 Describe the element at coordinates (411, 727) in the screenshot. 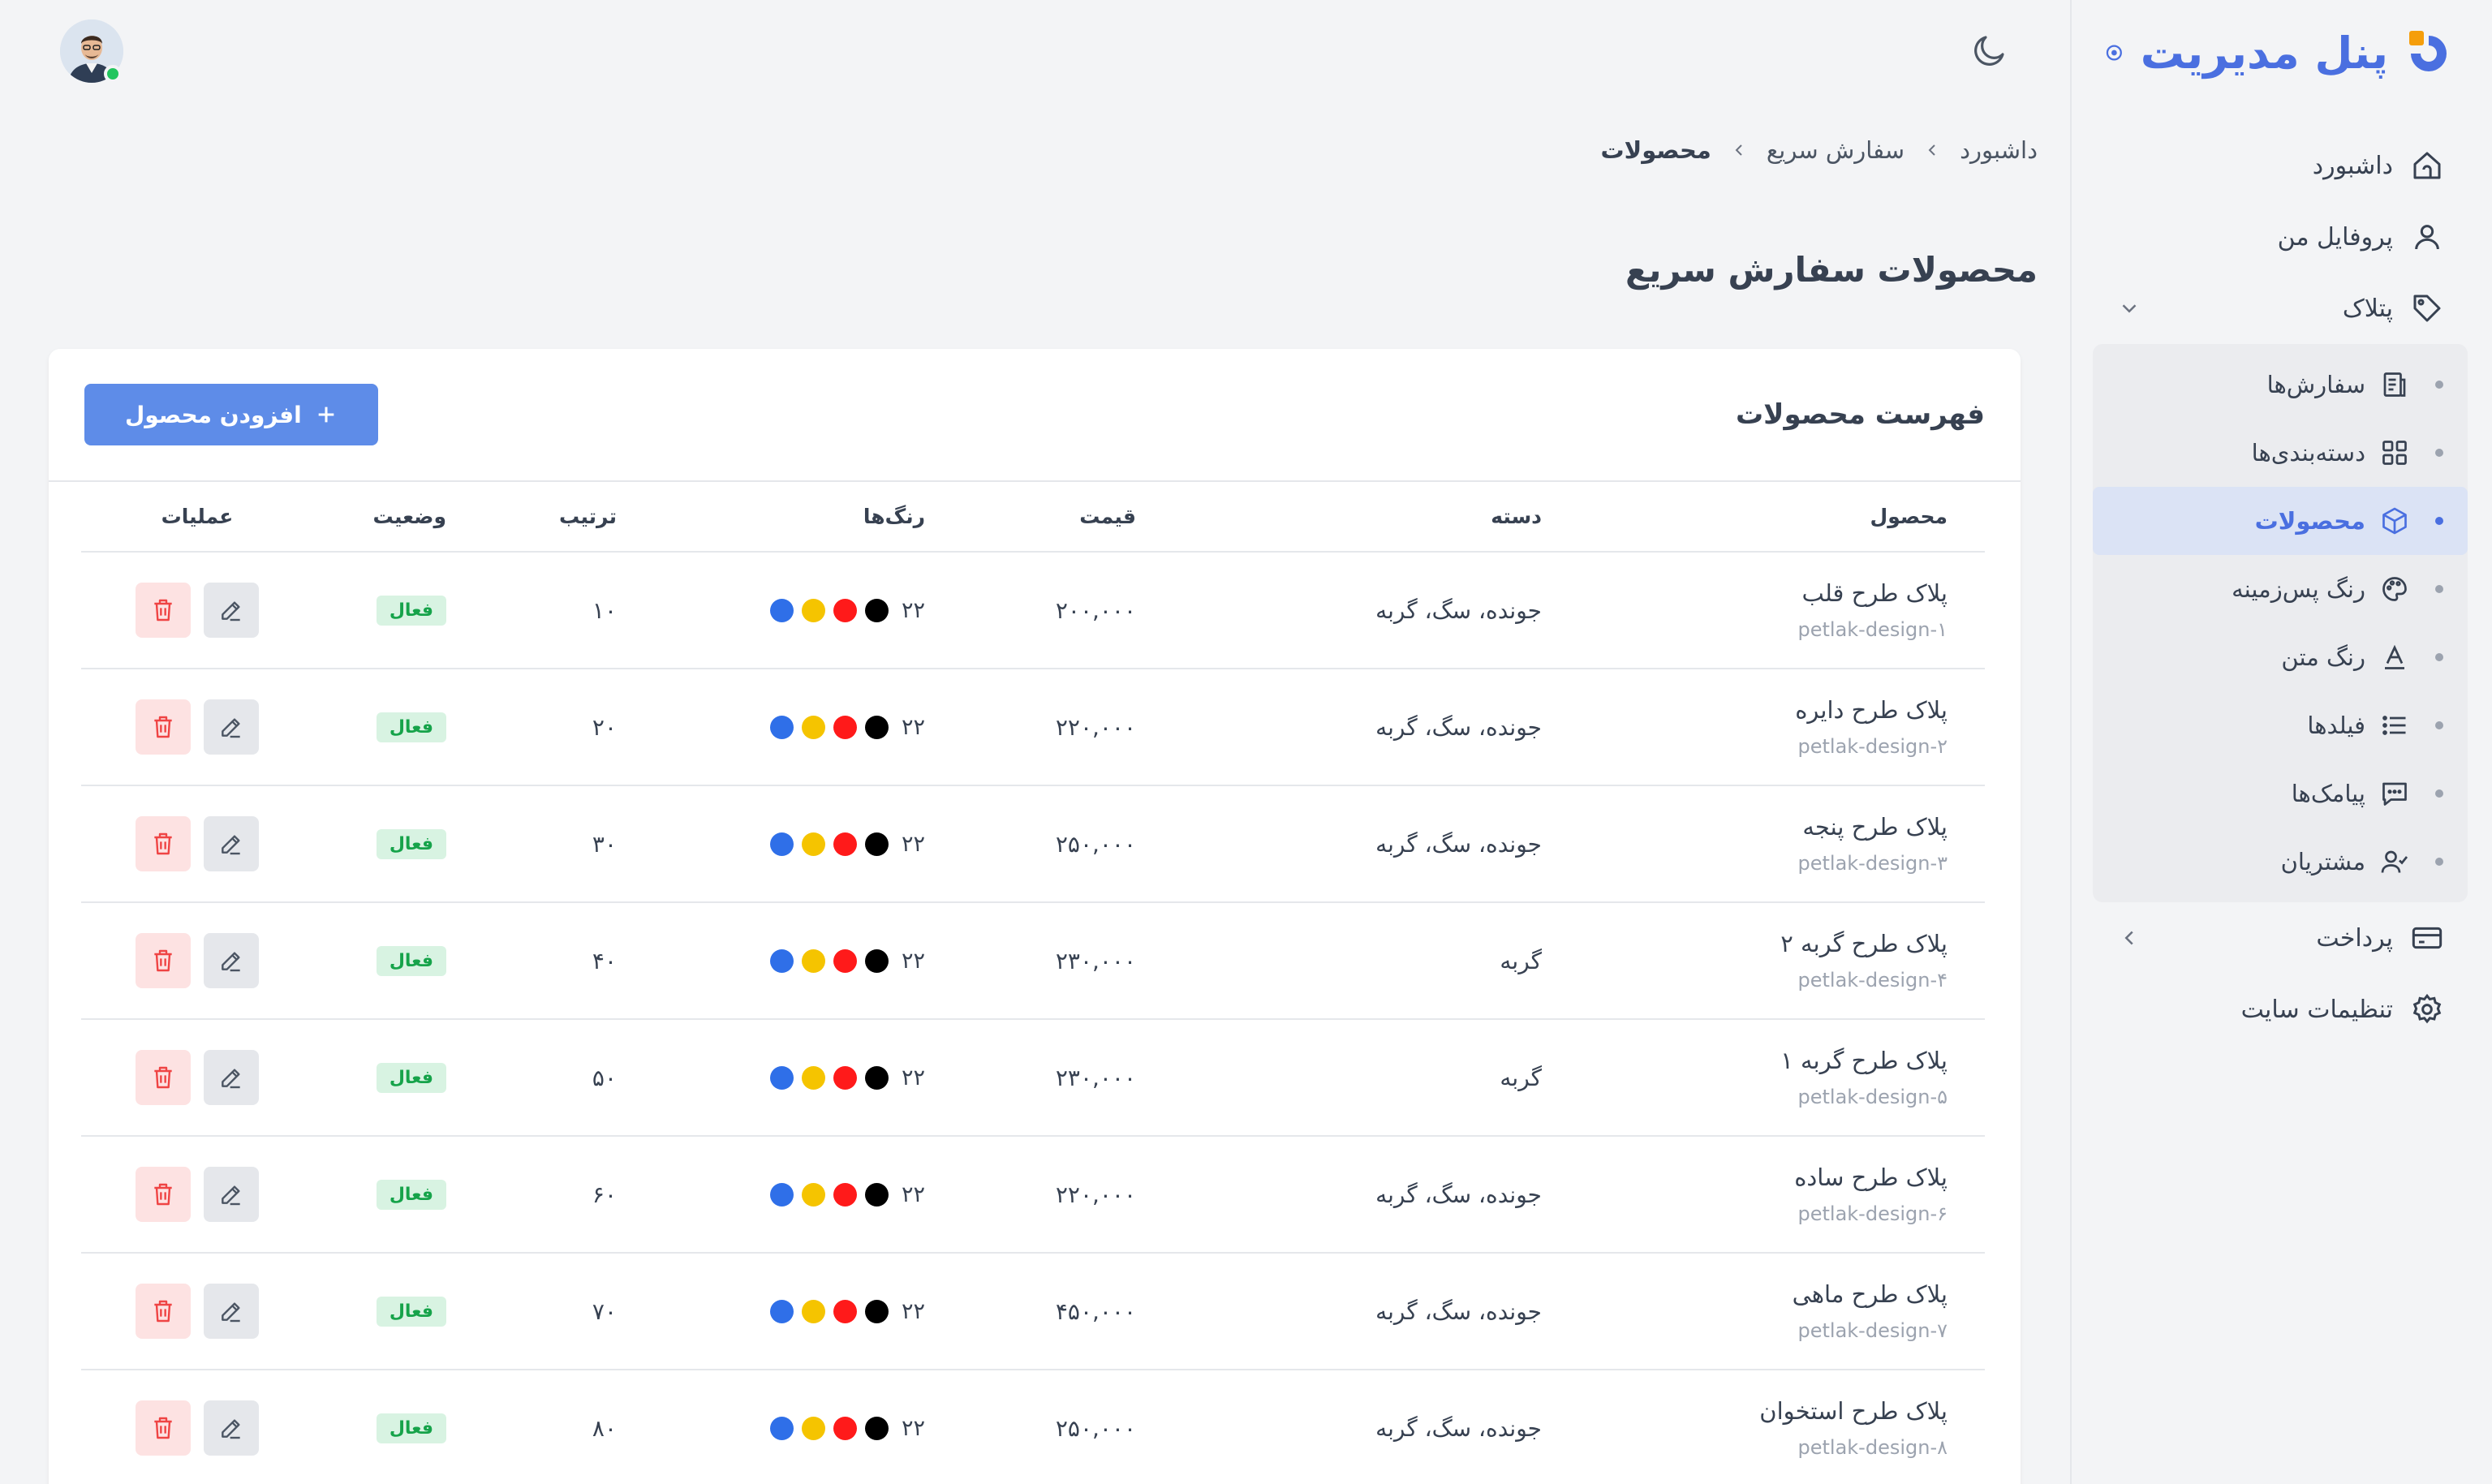

I see `status-badge: فعال` at that location.